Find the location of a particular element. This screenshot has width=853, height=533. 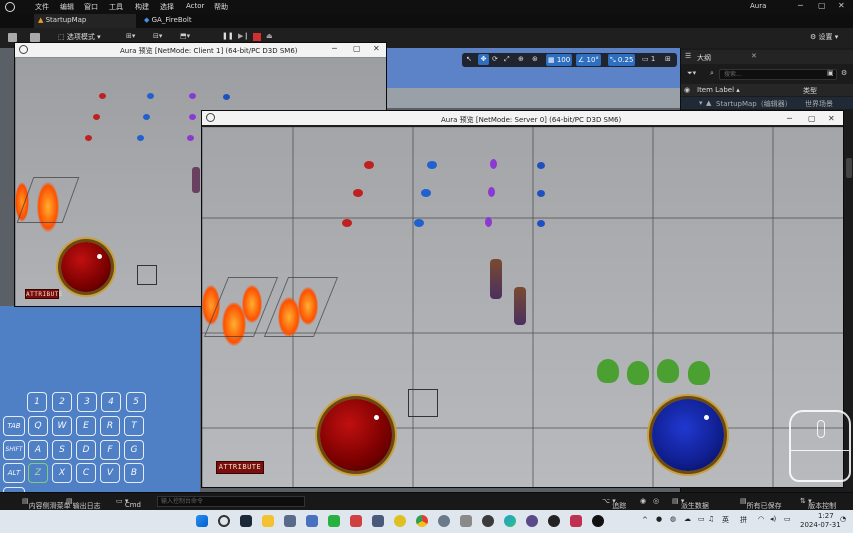

visibility-icon: ◉ is located at coordinates (687, 90).